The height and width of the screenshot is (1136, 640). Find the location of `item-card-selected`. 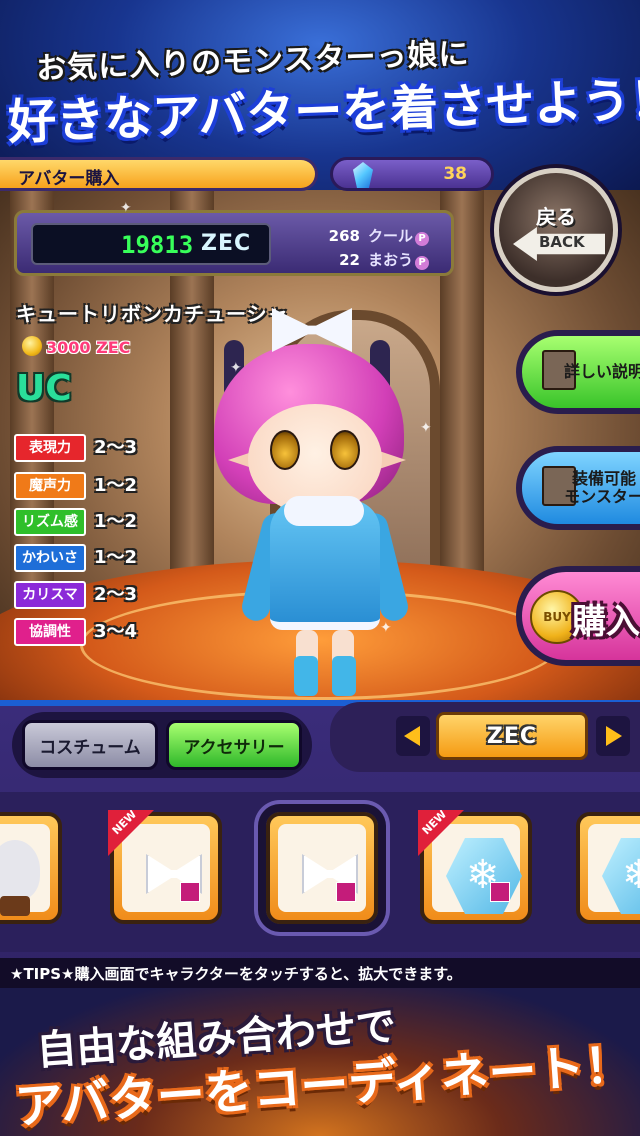

item-card-selected is located at coordinates (322, 868).